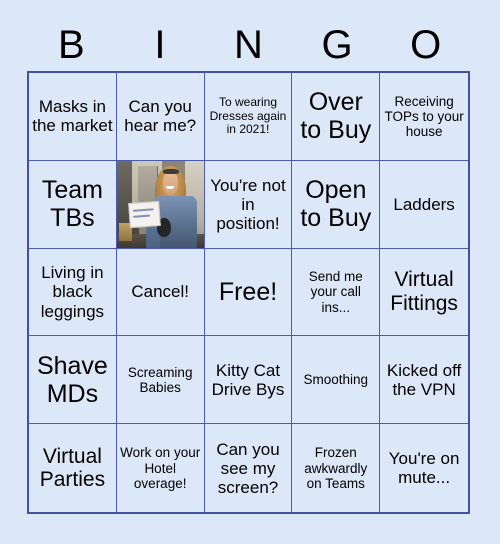  I want to click on bingo-cell: Screaming Babies, so click(160, 380).